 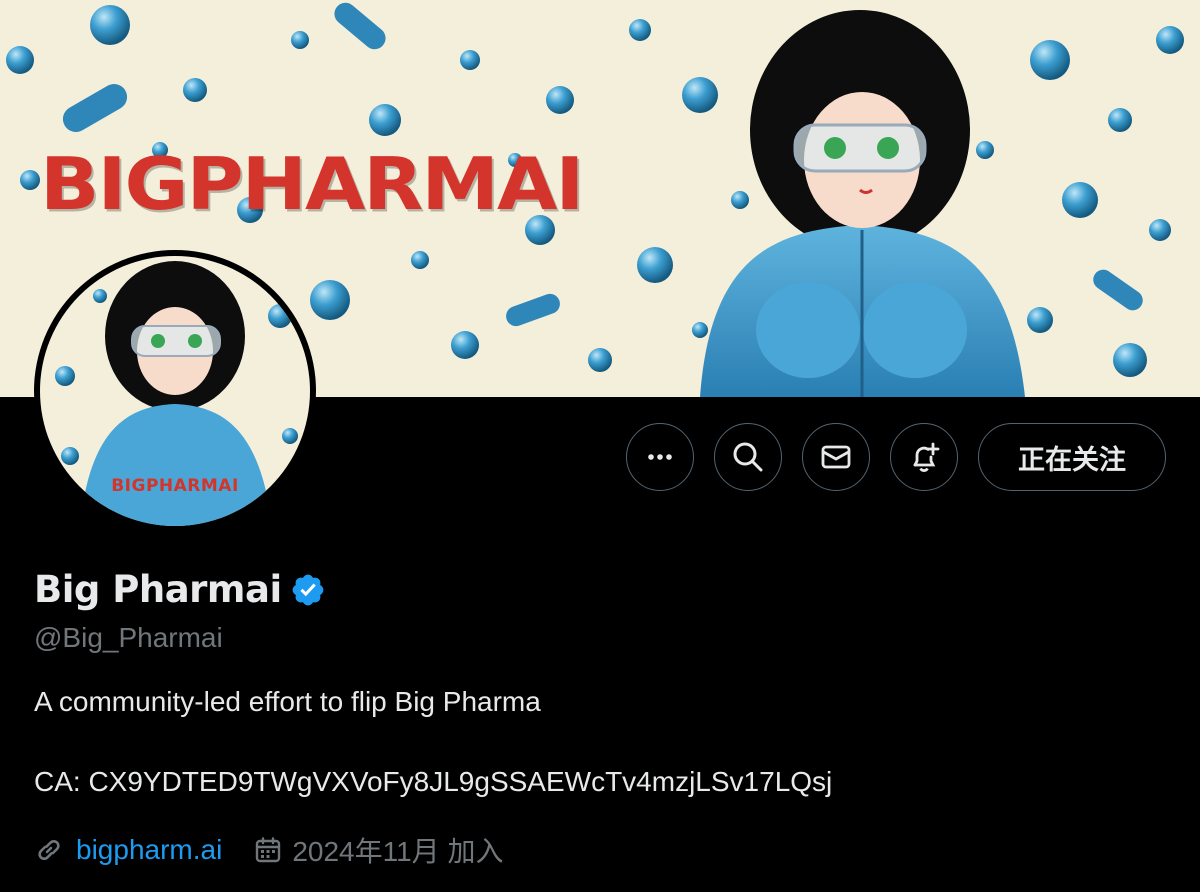 What do you see at coordinates (158, 589) in the screenshot?
I see `profile-name: Big Pharmai` at bounding box center [158, 589].